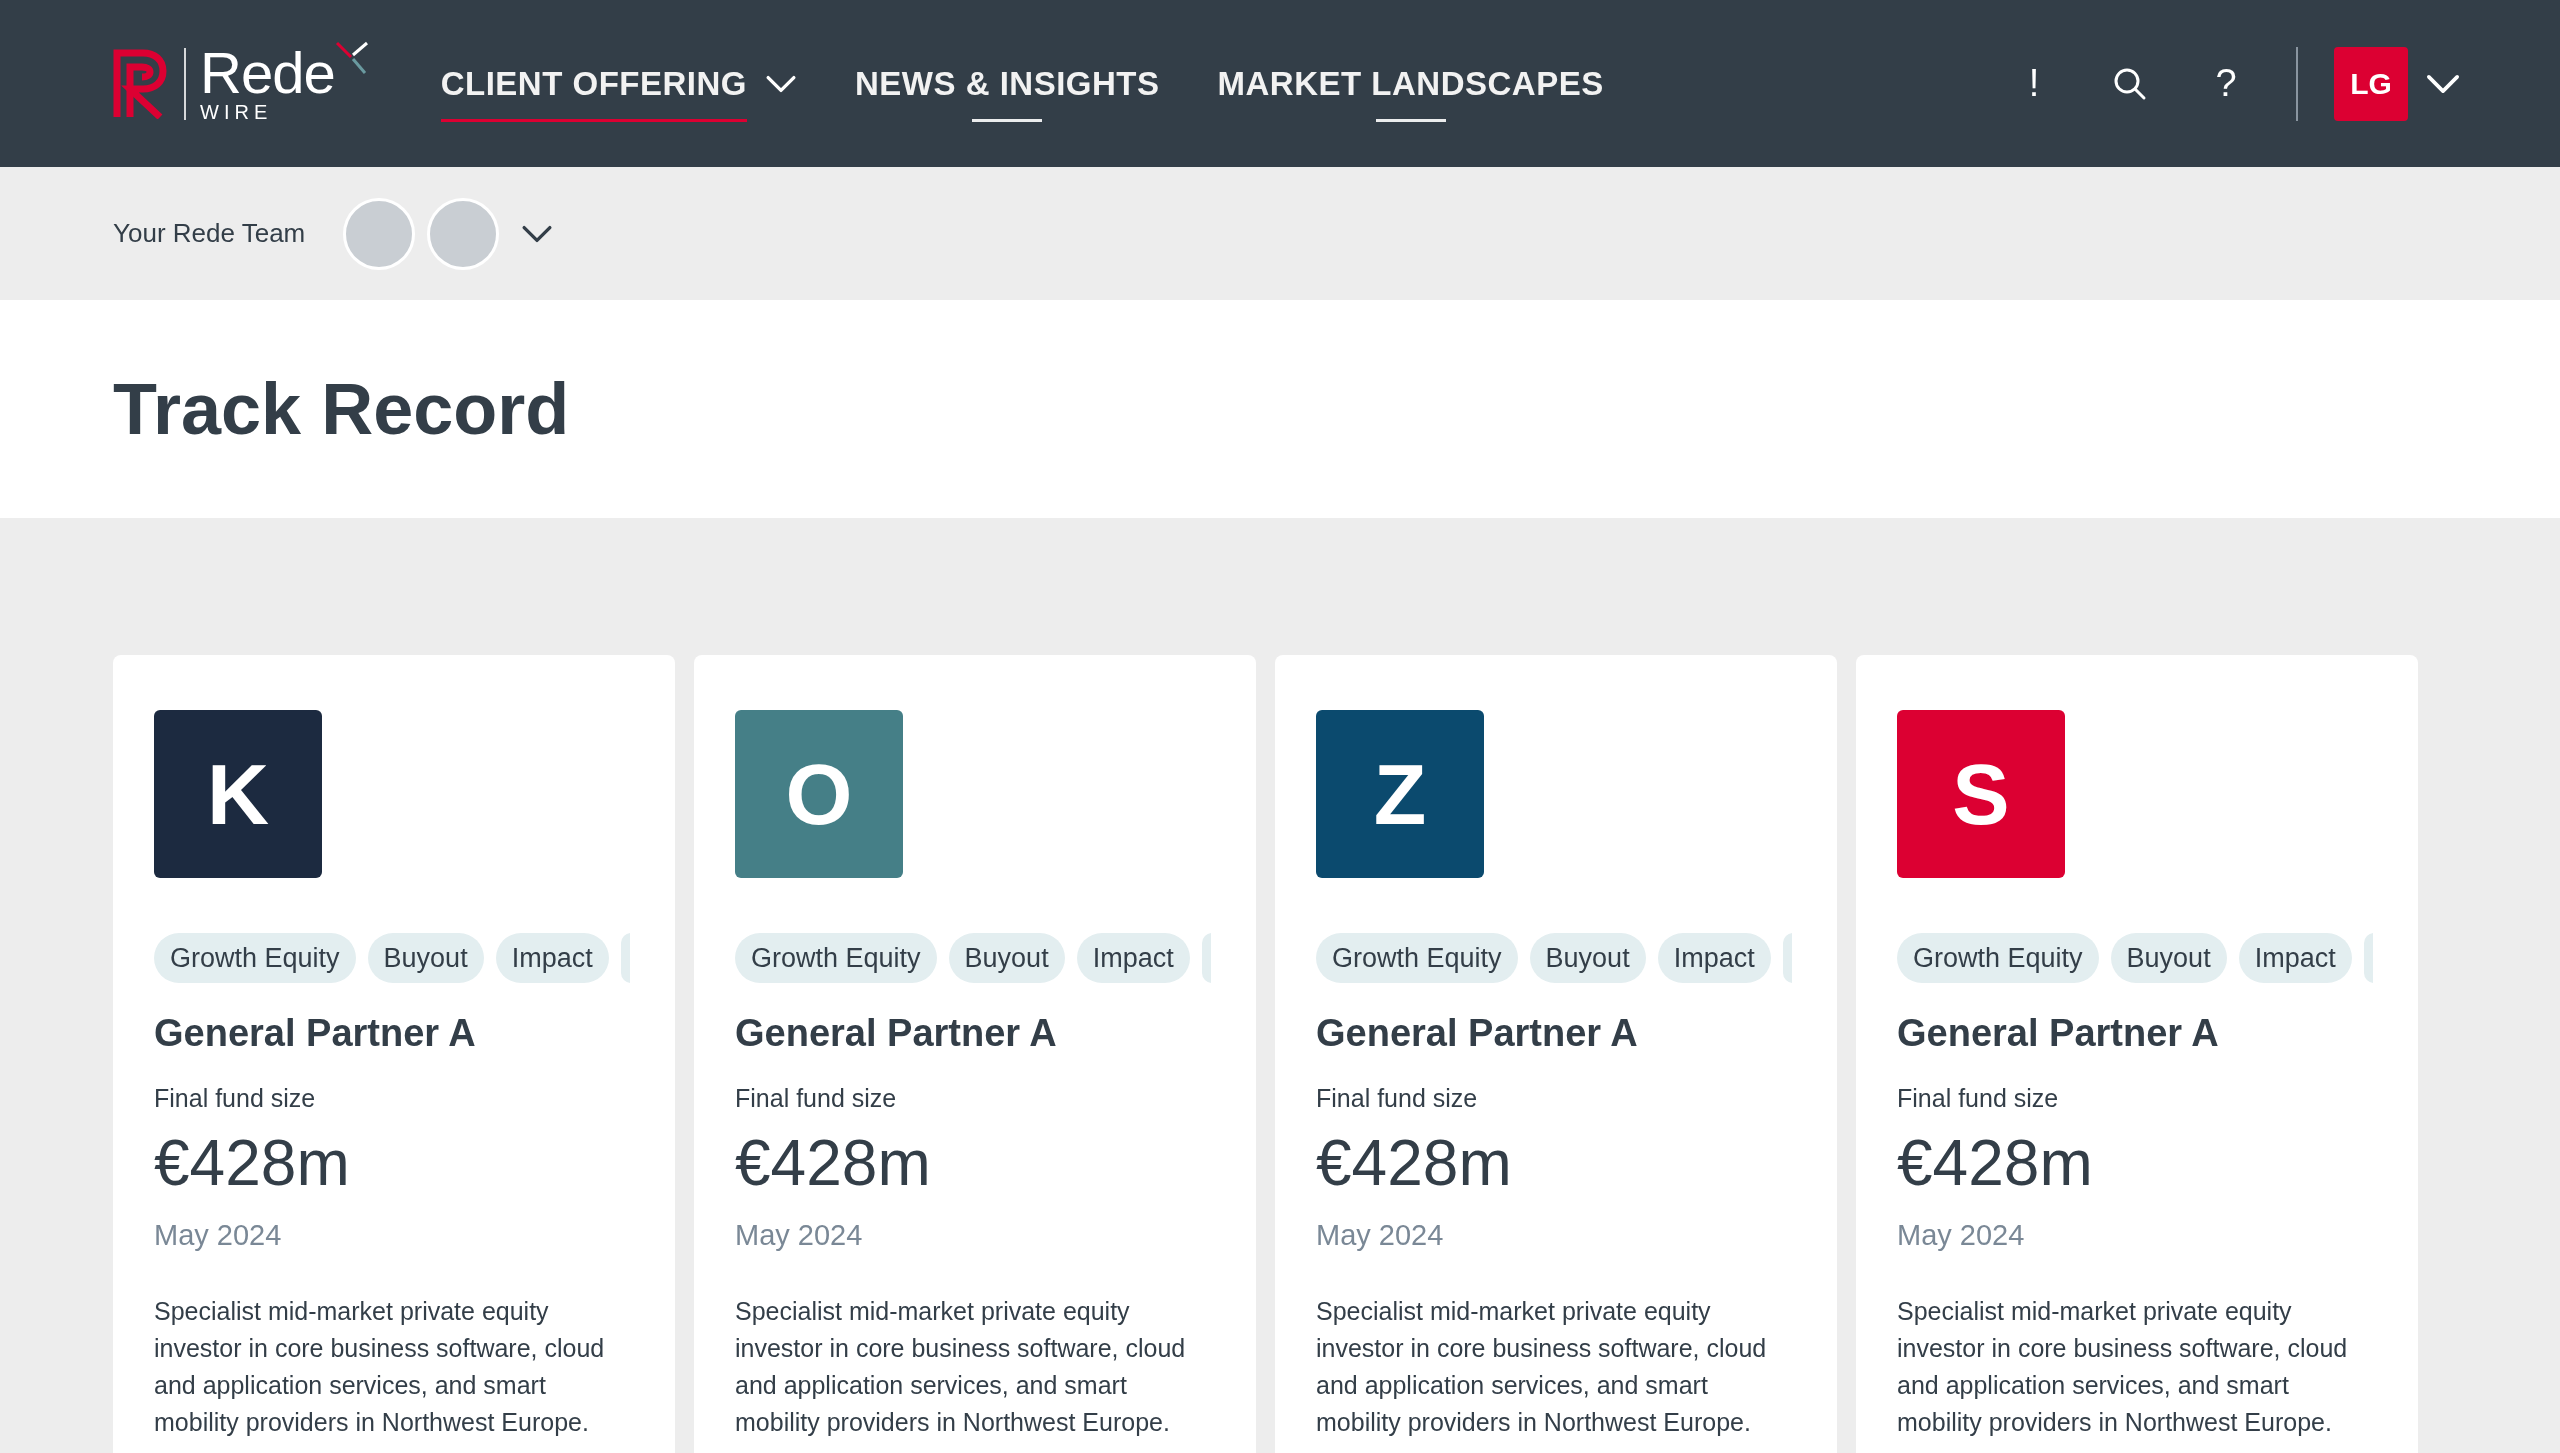  What do you see at coordinates (2226, 83) in the screenshot?
I see `help-button: ?` at bounding box center [2226, 83].